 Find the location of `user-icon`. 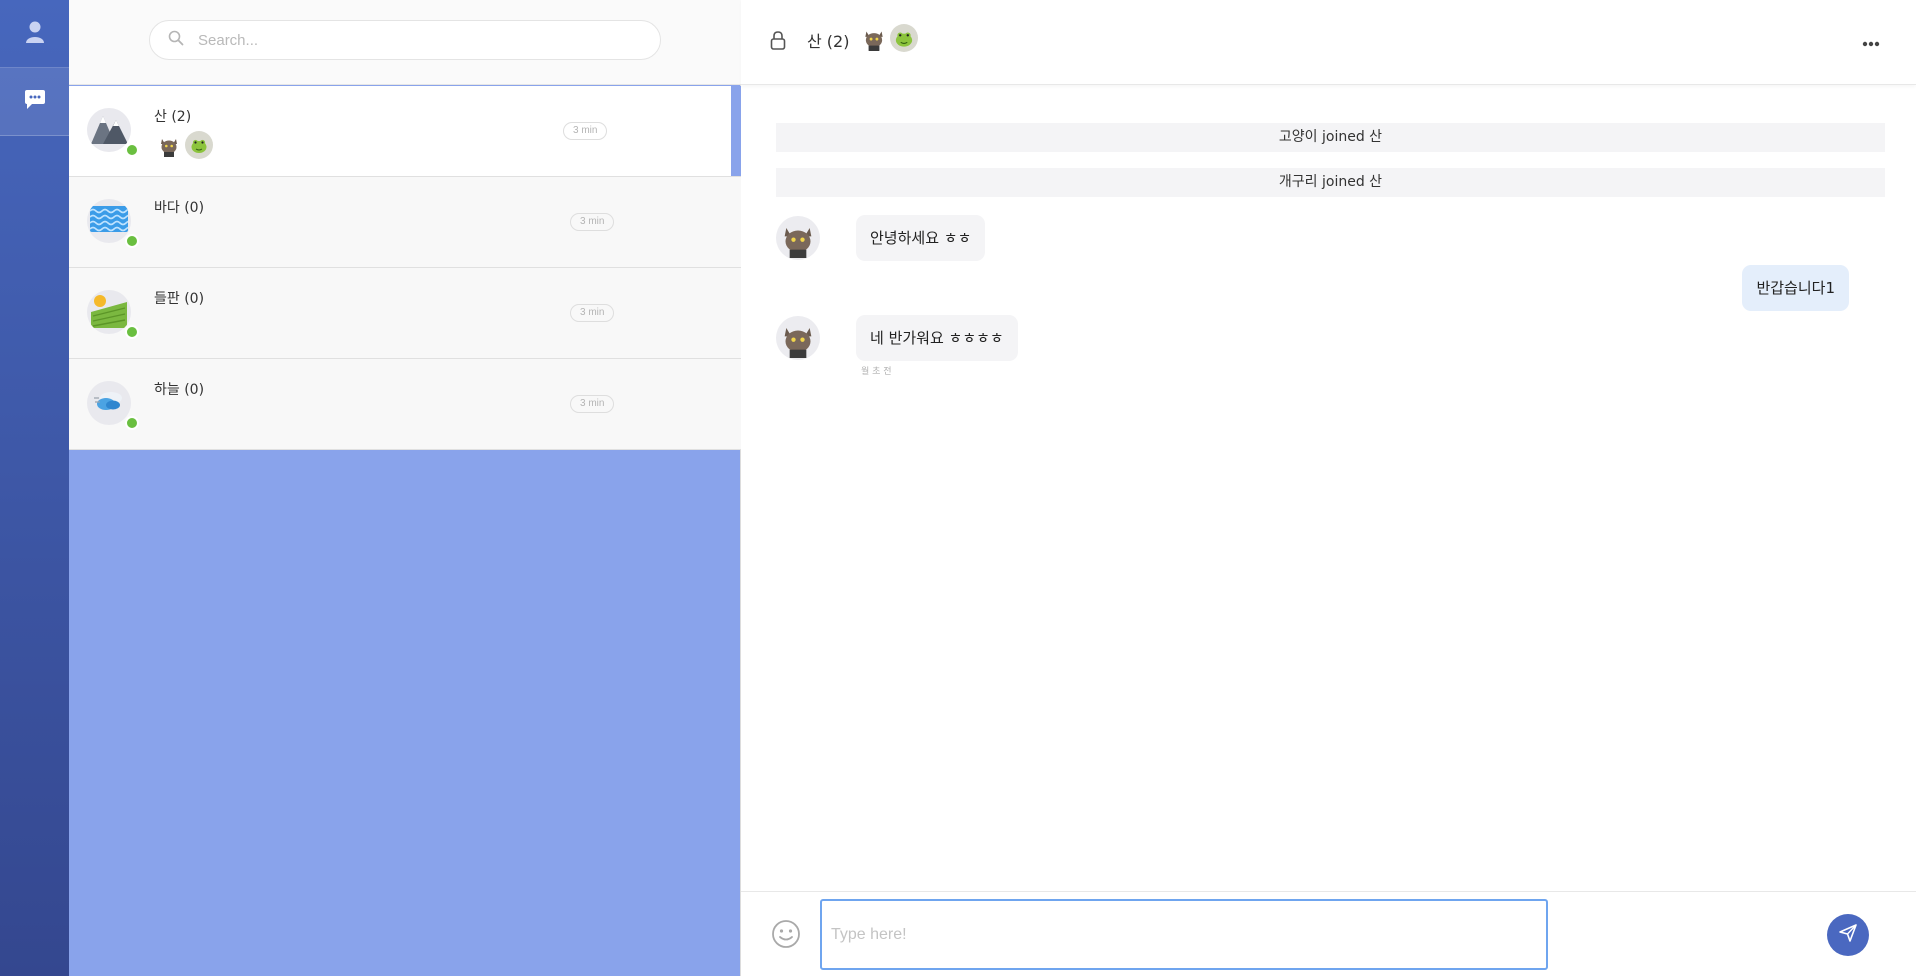

user-icon is located at coordinates (35, 34).